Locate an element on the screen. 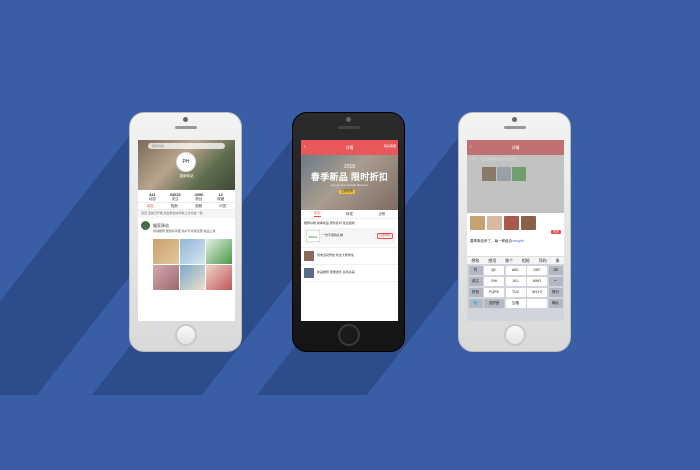 The image size is (700, 470). compose-panel: 发送 春季新品来了，每一种组合xiangfei is located at coordinates (515, 234).